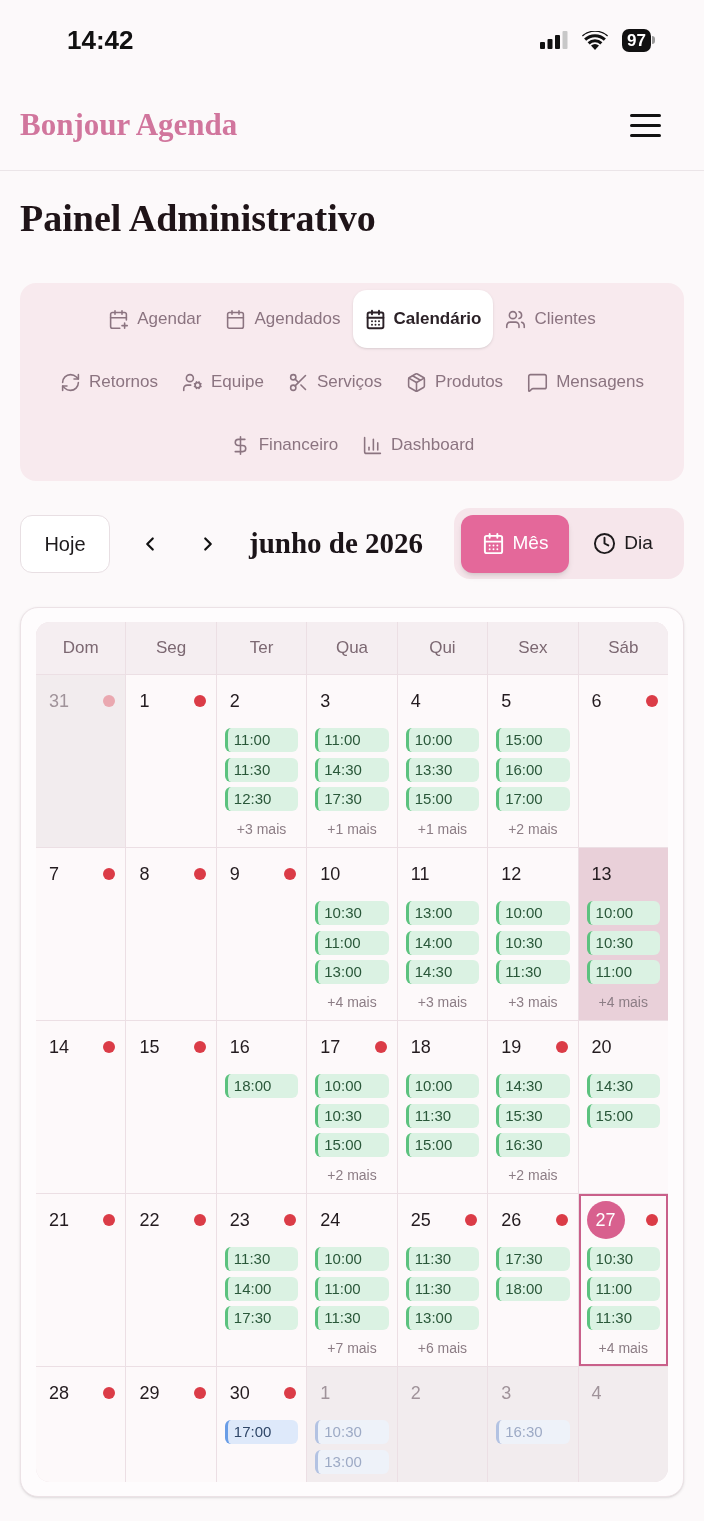  I want to click on day-cell: 25 11:30 11:30 13:00 +6 mais, so click(442, 1280).